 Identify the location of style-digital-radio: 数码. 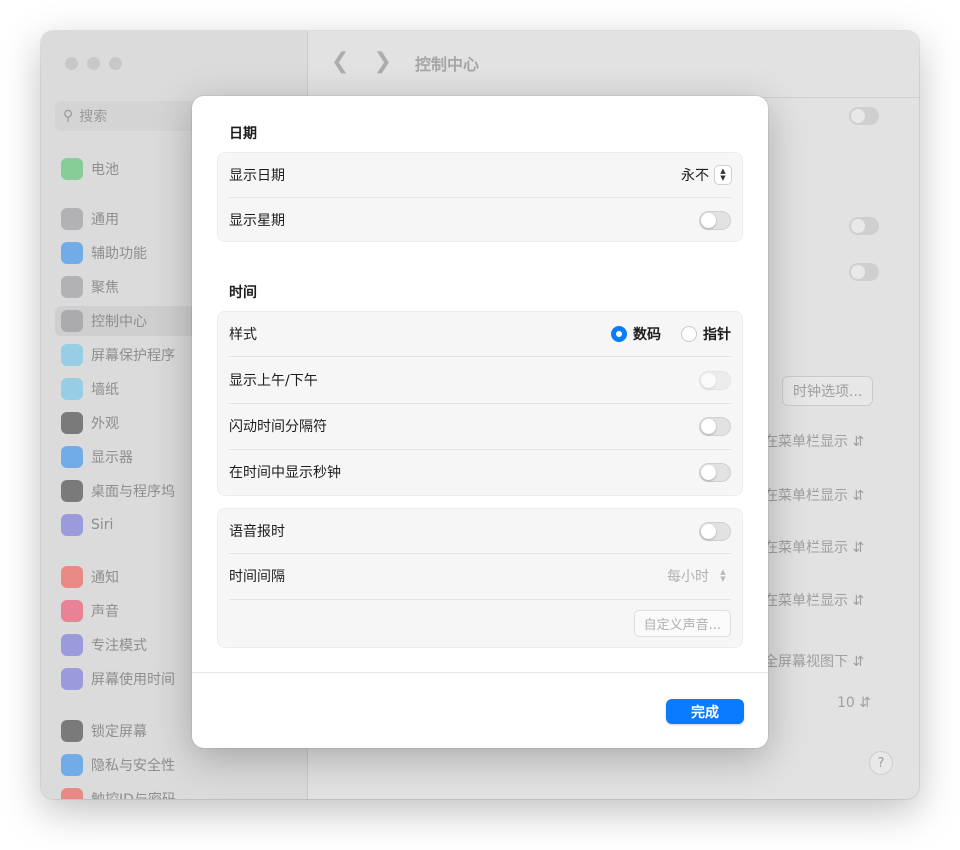
(636, 334).